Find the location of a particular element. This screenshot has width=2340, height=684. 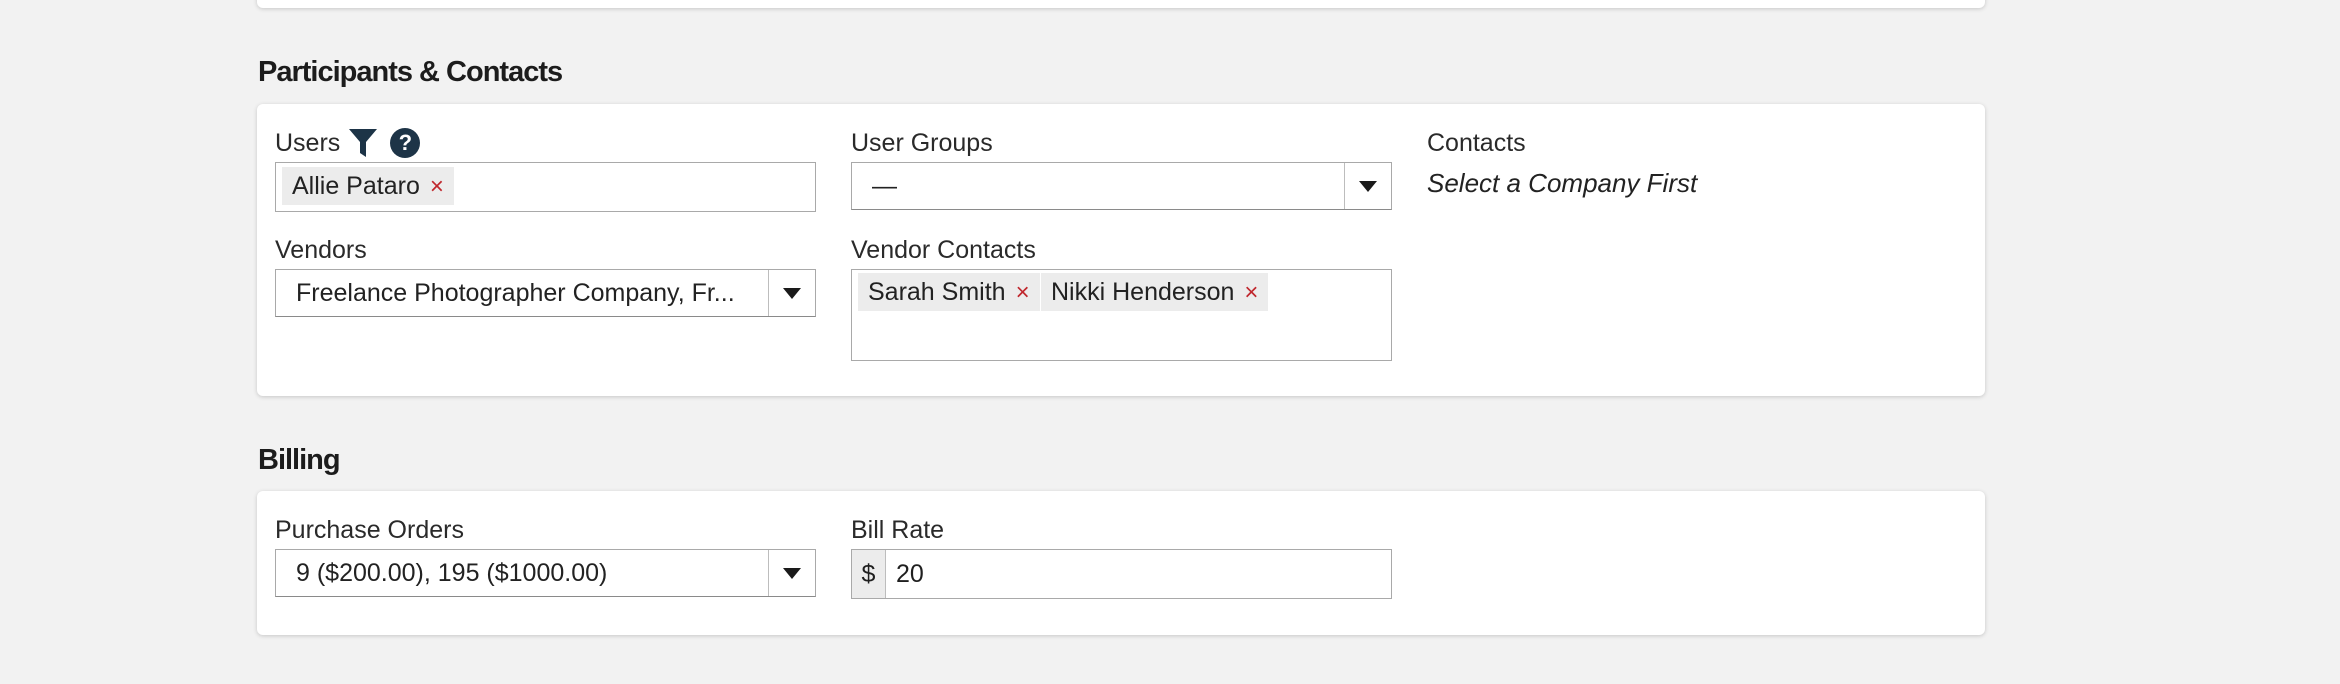

vendor-contact-tag-label: Nikki Henderson is located at coordinates (1143, 292).